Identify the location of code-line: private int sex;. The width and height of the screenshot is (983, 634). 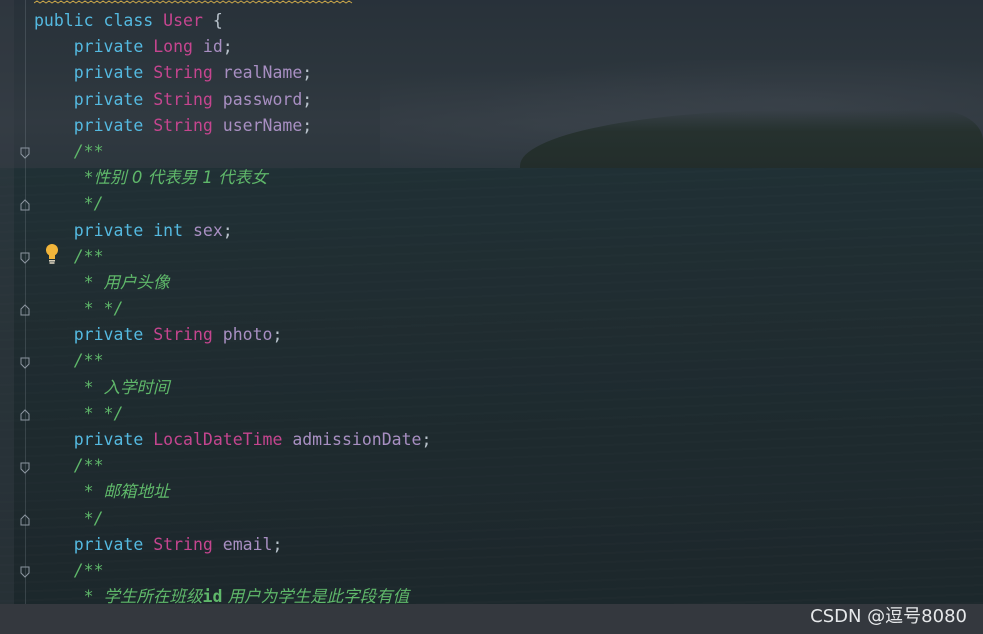
(232, 231).